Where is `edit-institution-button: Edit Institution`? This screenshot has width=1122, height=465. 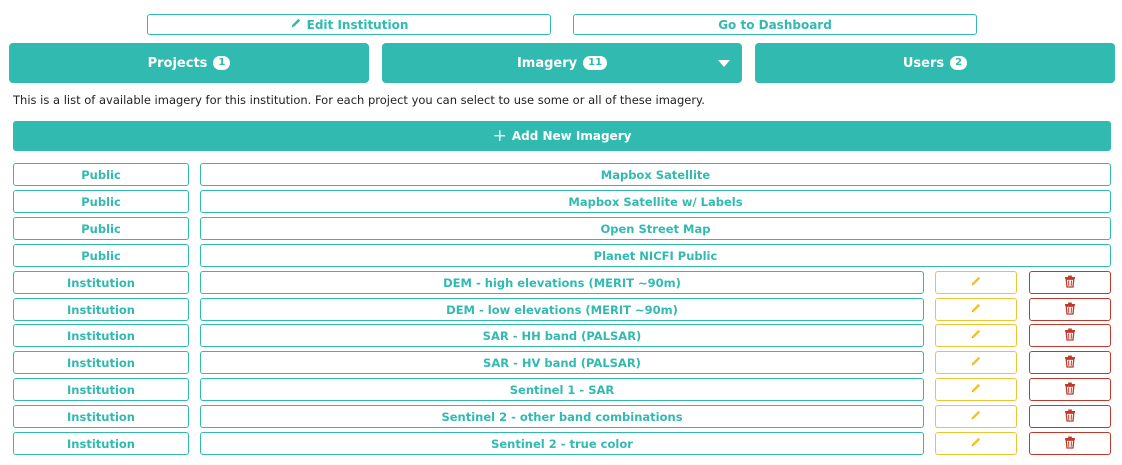 edit-institution-button: Edit Institution is located at coordinates (349, 24).